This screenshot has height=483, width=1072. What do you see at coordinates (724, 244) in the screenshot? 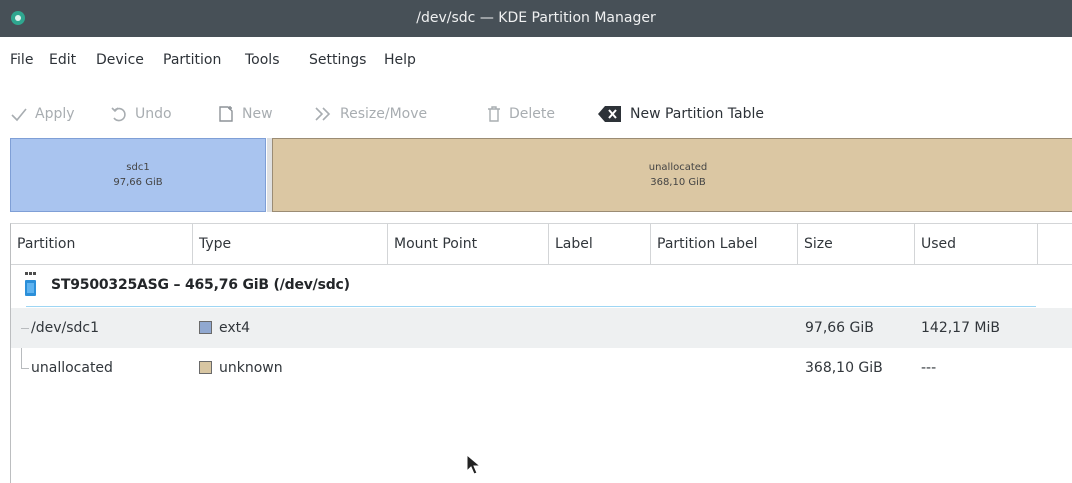
I see `column-header-partition-label: Partition Label` at bounding box center [724, 244].